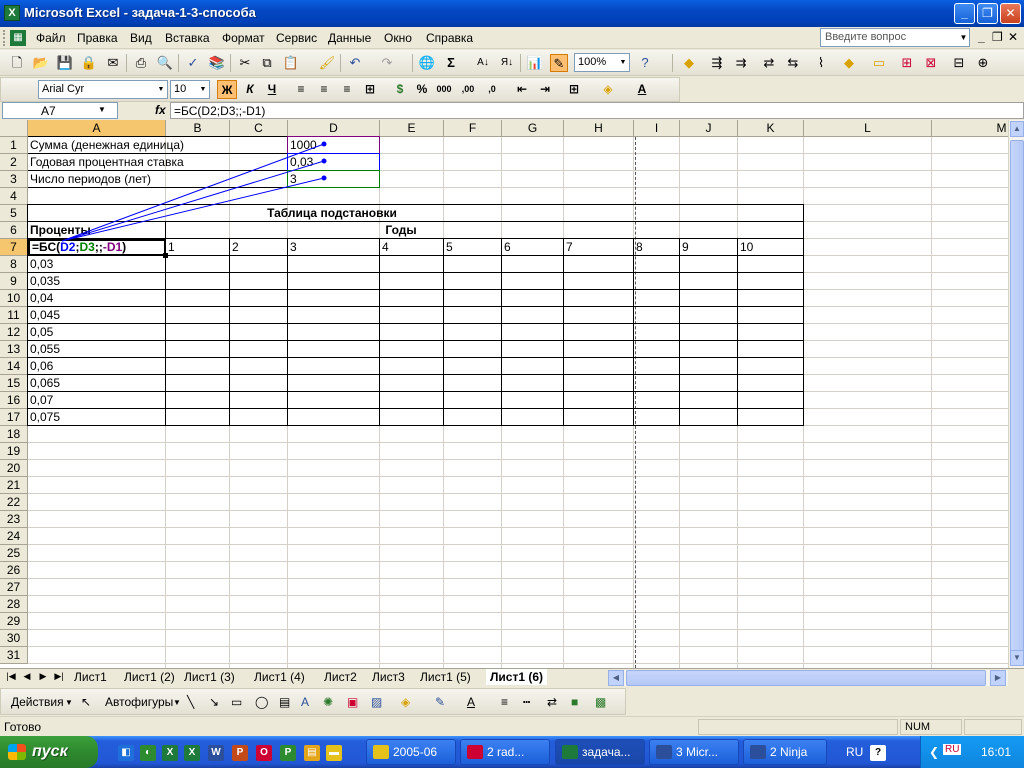 The height and width of the screenshot is (768, 1024). I want to click on arrow-icon: ↘, so click(214, 702).